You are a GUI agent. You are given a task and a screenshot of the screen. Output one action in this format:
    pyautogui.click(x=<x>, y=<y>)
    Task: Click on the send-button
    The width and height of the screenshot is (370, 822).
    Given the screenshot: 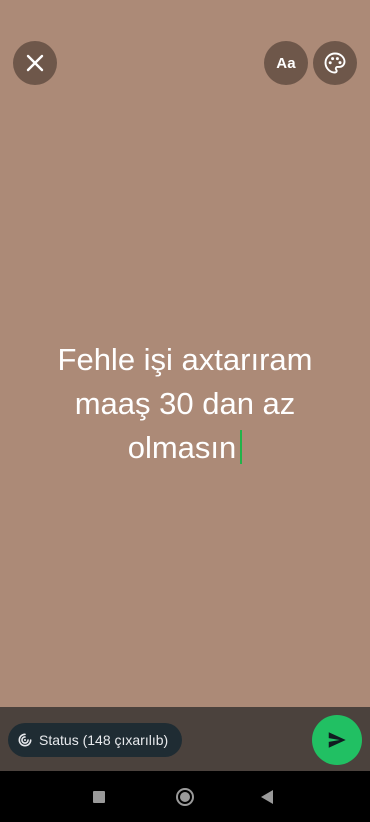 What is the action you would take?
    pyautogui.click(x=337, y=740)
    